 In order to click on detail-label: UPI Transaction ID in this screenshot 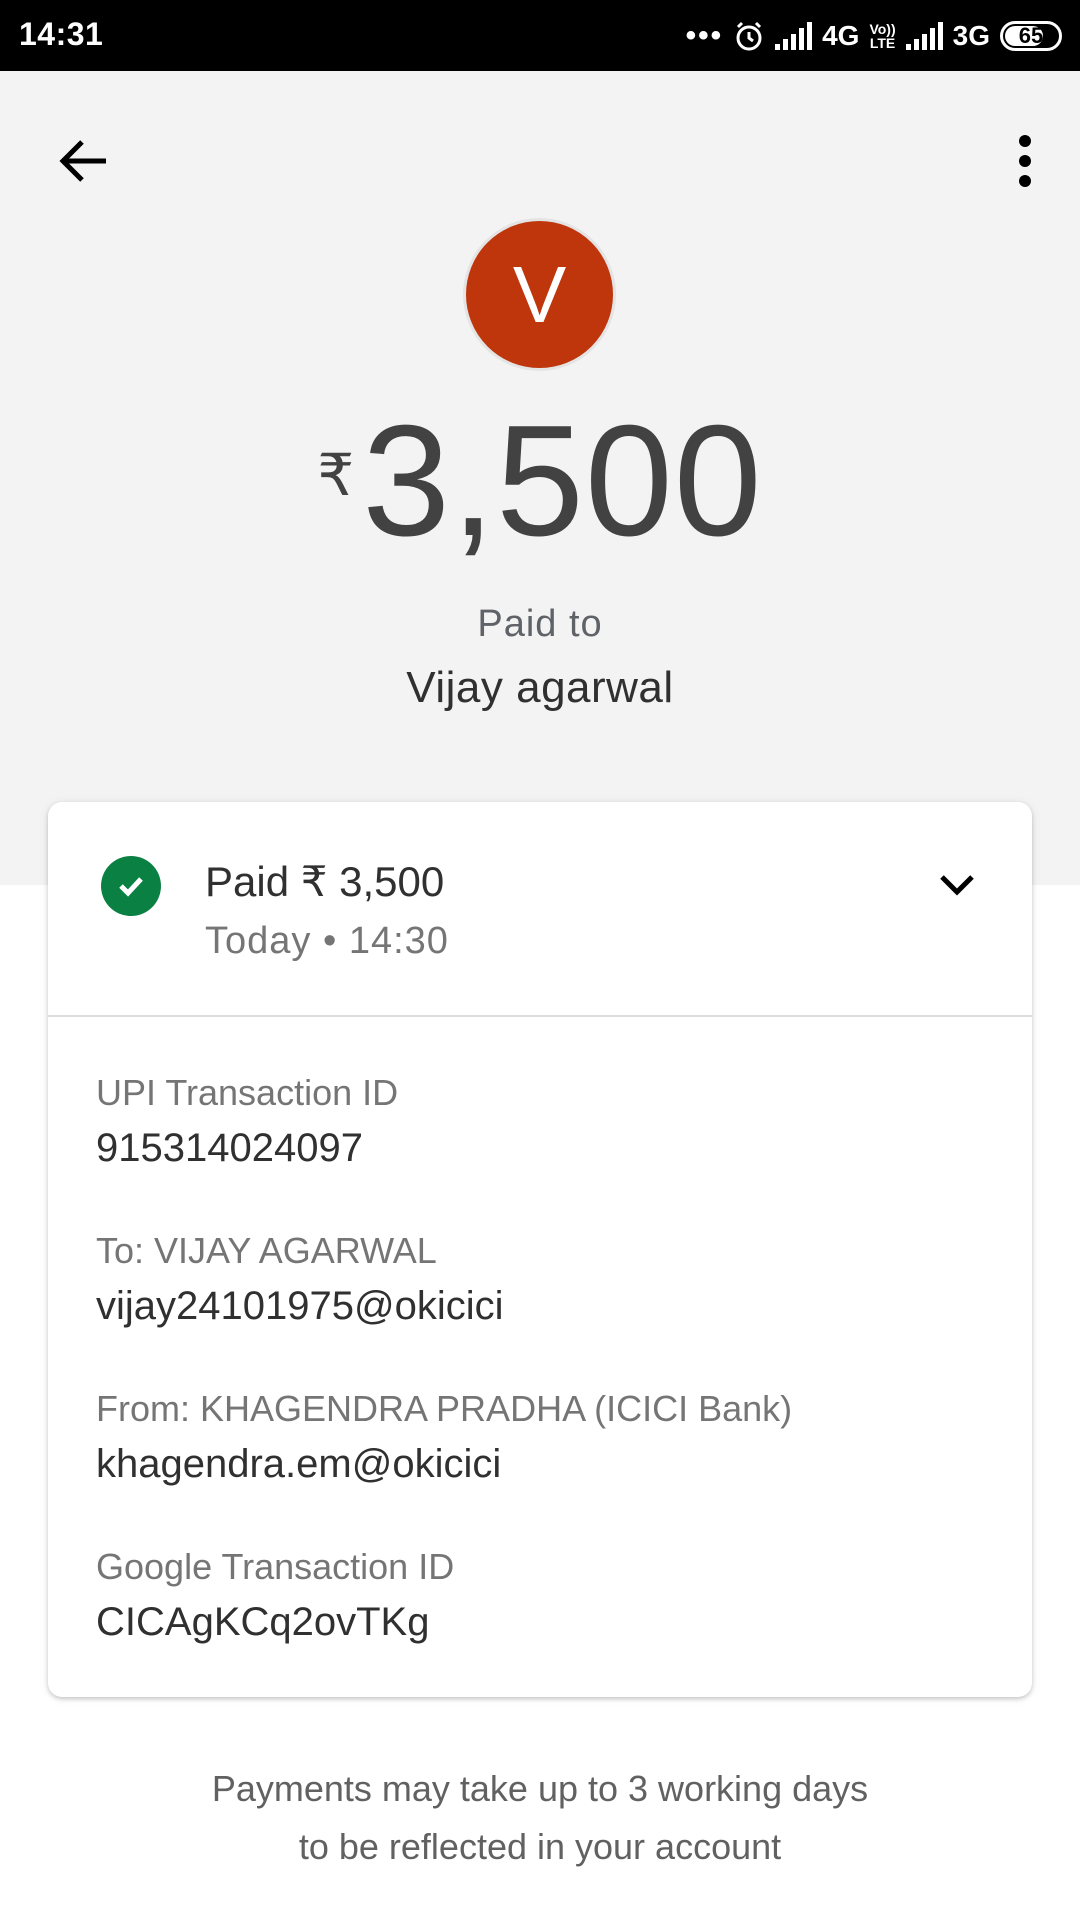, I will do `click(247, 1092)`.